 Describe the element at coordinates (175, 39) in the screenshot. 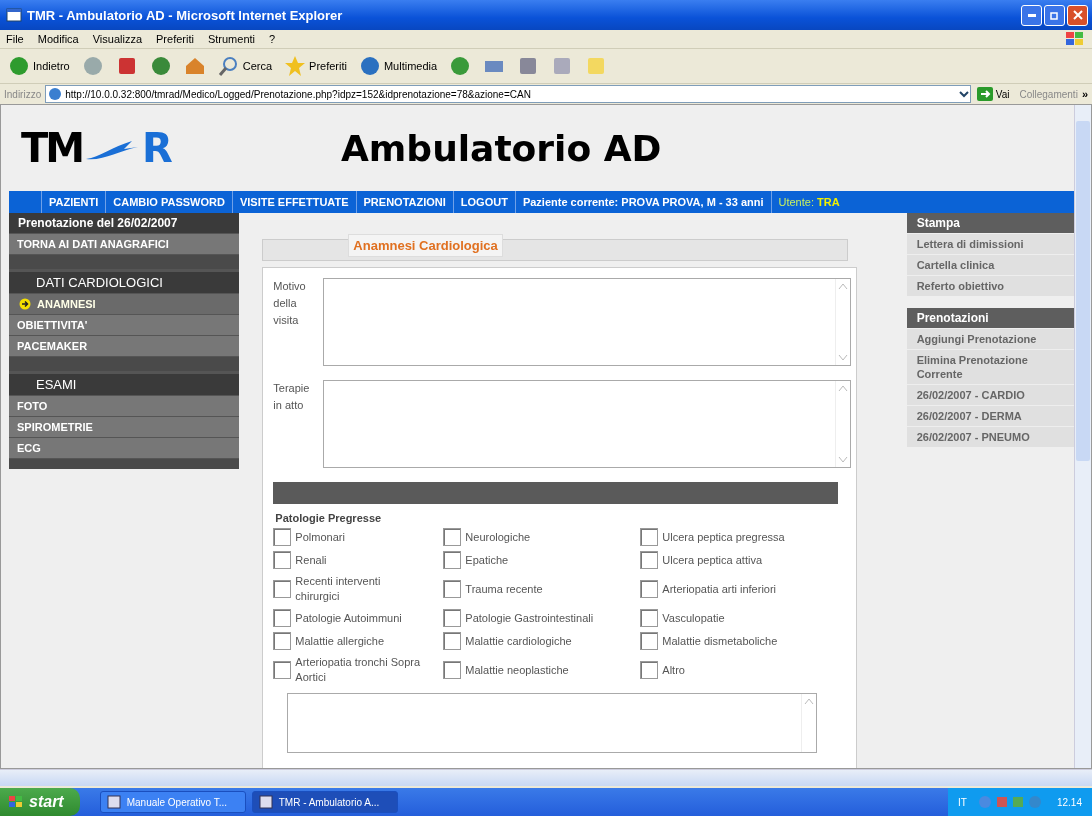

I see `menu-item: Preferiti` at that location.